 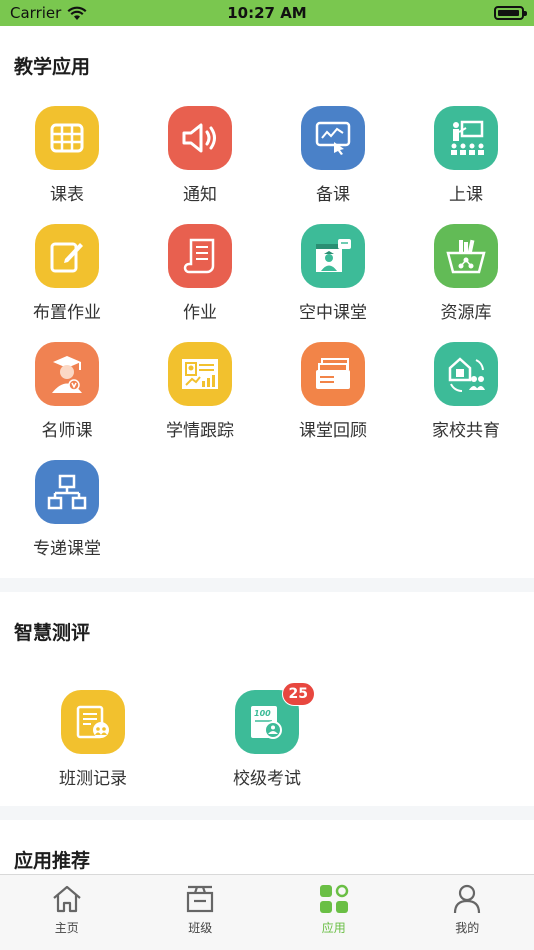 I want to click on app-air-classroom: 空中课堂, so click(x=333, y=273).